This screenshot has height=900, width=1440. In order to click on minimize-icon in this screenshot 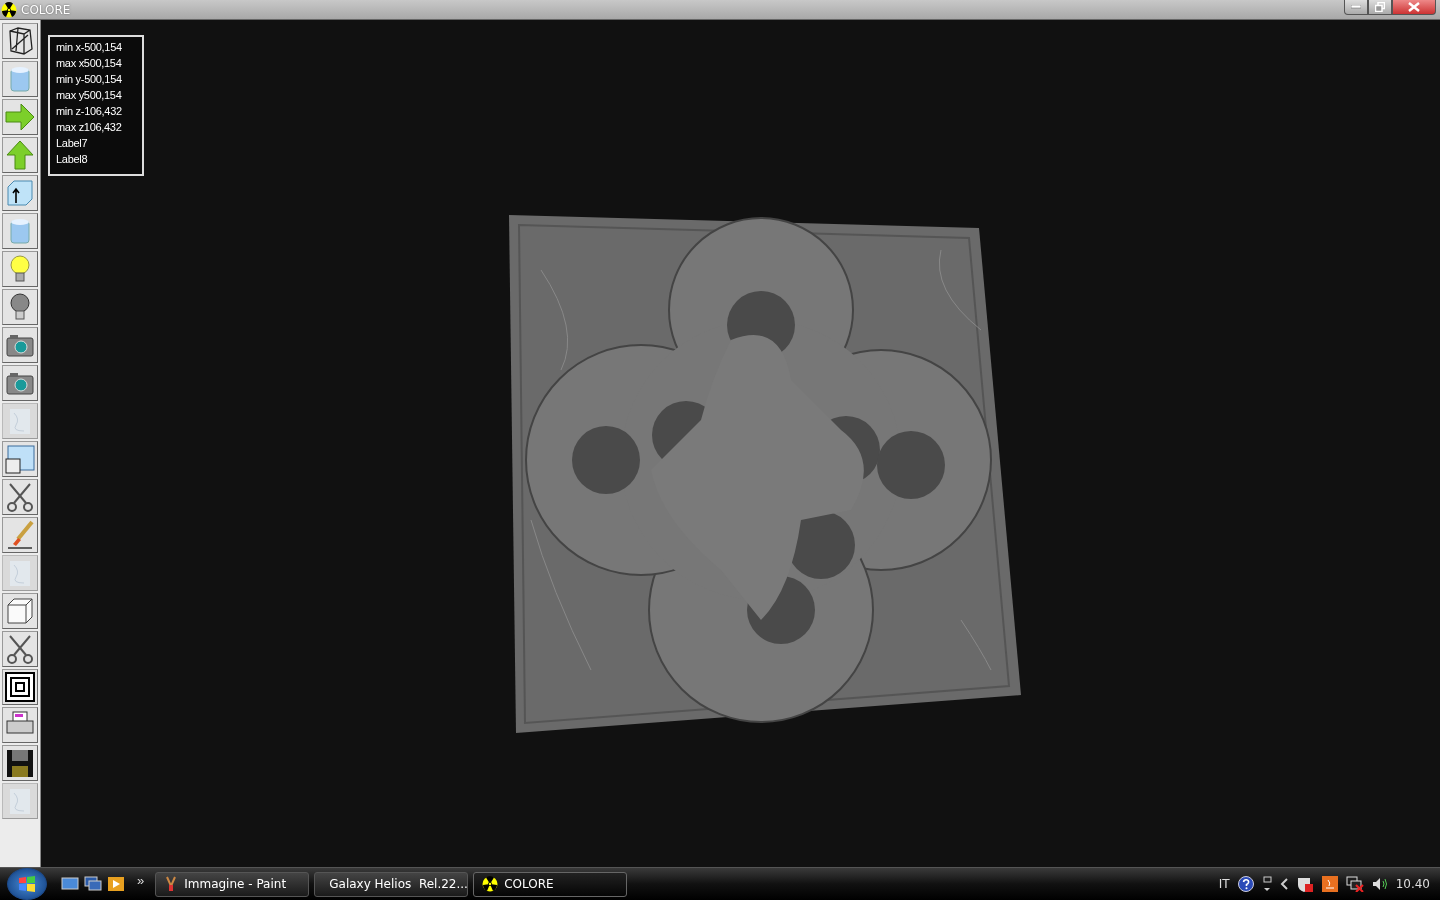, I will do `click(1356, 7)`.